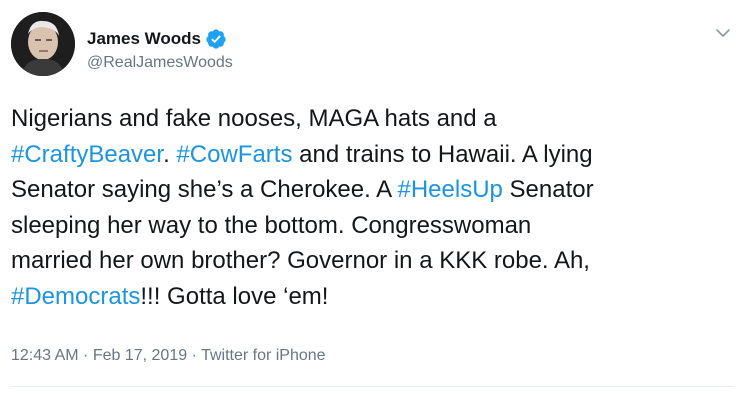  What do you see at coordinates (204, 189) in the screenshot?
I see `tweet-text-segment: Senator saying she’s a Cherokee. A` at bounding box center [204, 189].